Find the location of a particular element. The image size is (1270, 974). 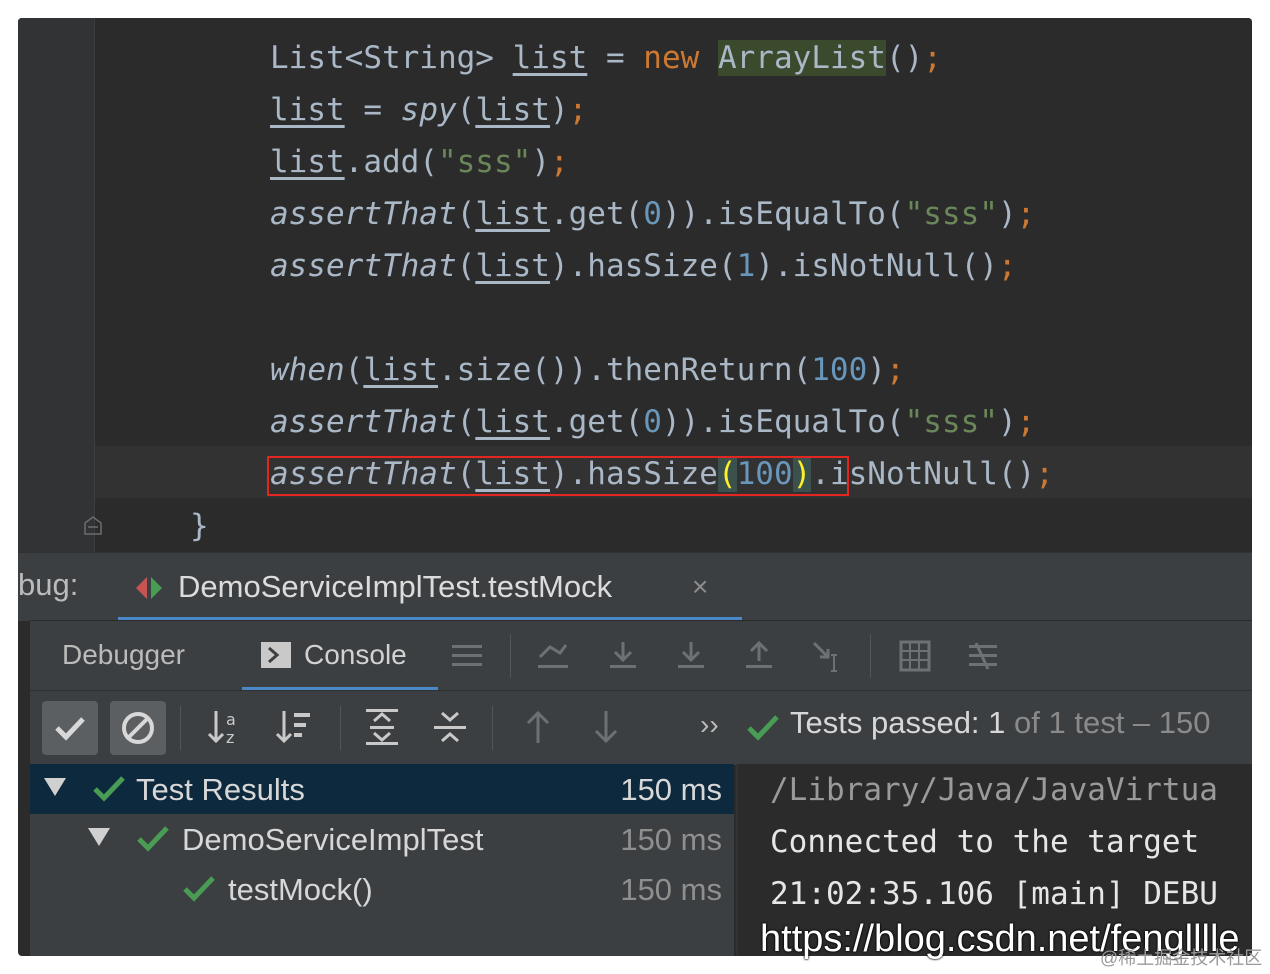

run-to-cursor-icon is located at coordinates (827, 656).